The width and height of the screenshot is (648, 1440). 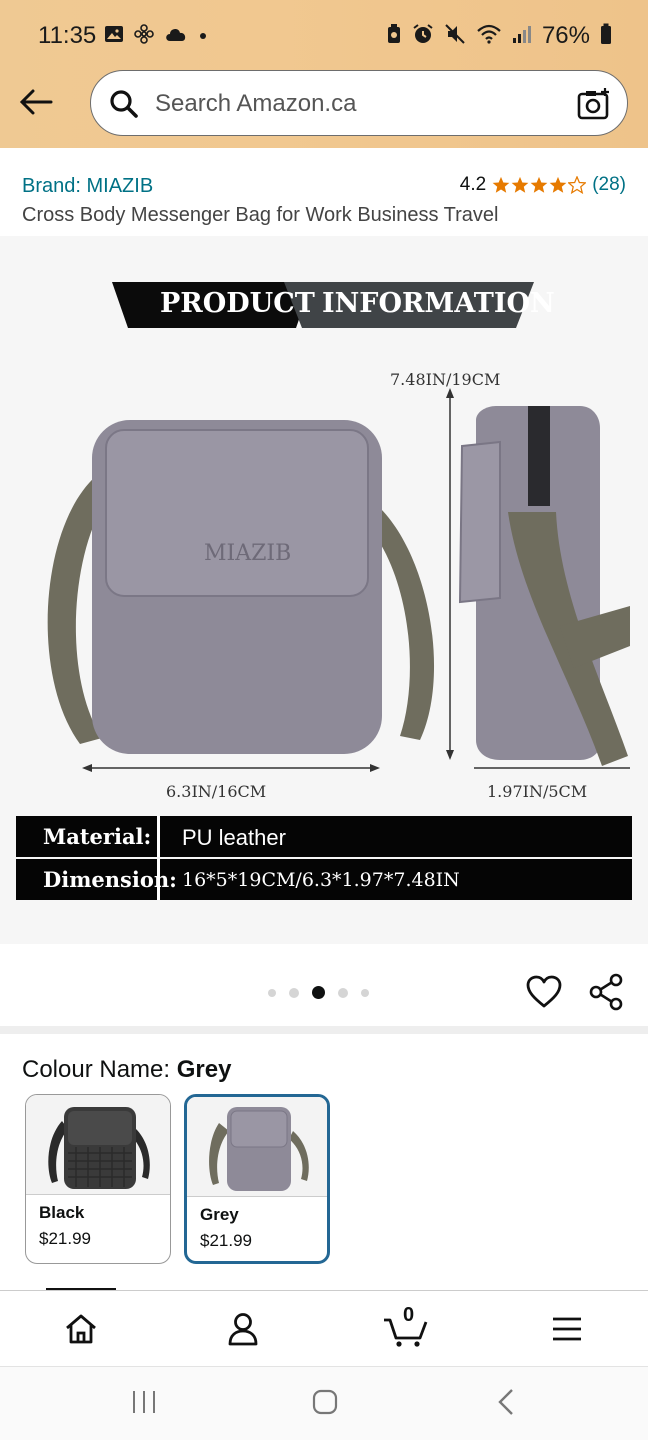 I want to click on battery-percent: 76%, so click(x=565, y=35).